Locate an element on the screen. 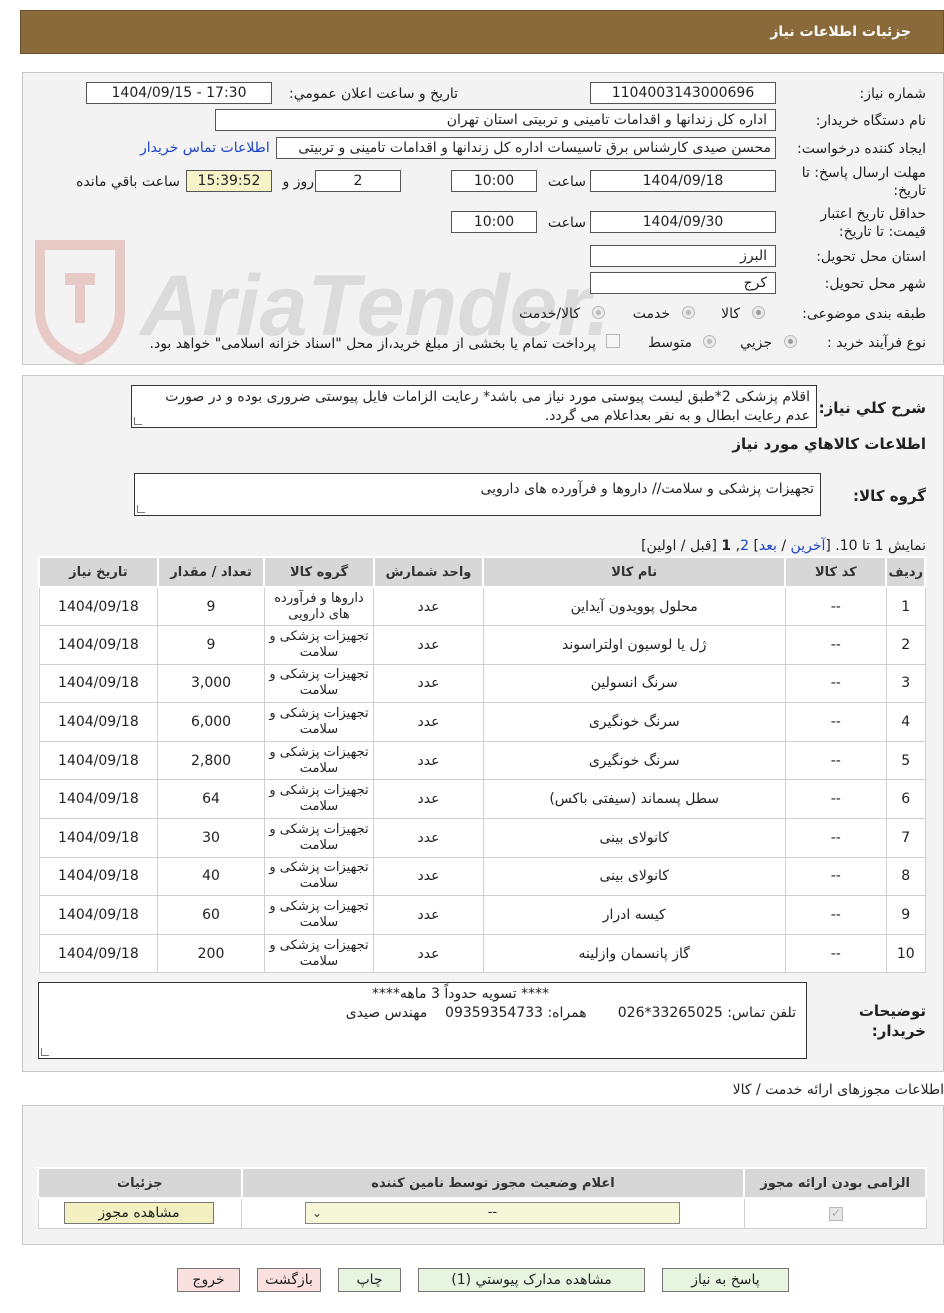 Image resolution: width=944 pixels, height=1313 pixels. deadline-date-field: 1404/09/18 is located at coordinates (683, 181).